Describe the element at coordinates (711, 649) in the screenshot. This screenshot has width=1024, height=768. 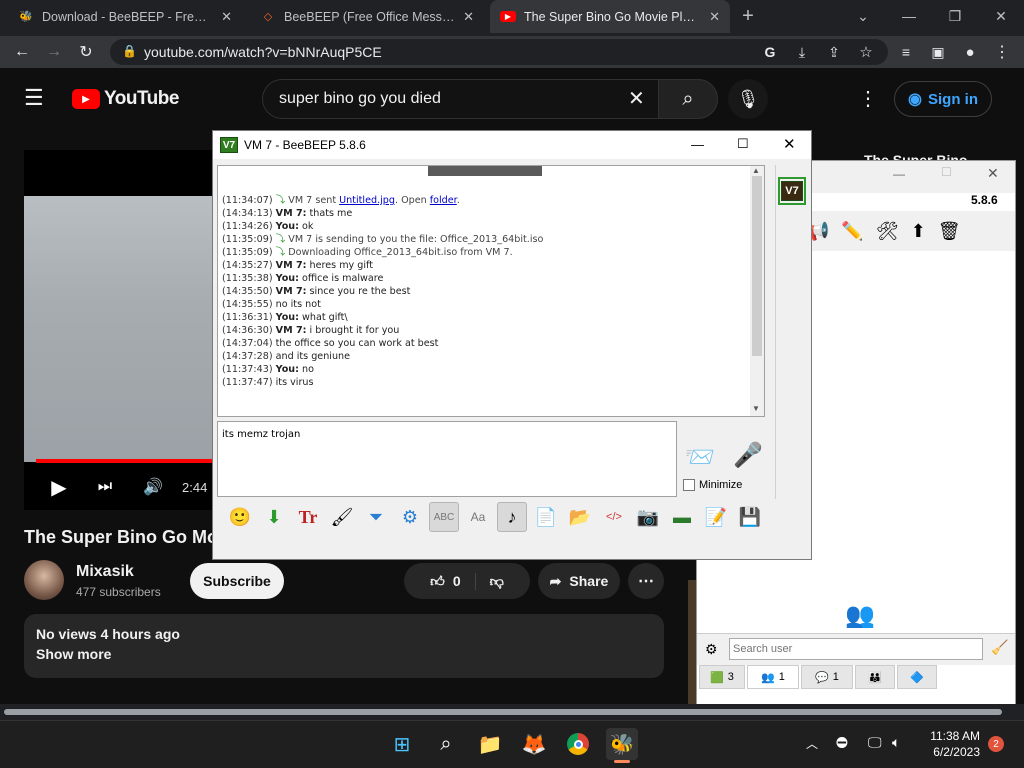
I see `settings-gear-icon: ⚙` at that location.